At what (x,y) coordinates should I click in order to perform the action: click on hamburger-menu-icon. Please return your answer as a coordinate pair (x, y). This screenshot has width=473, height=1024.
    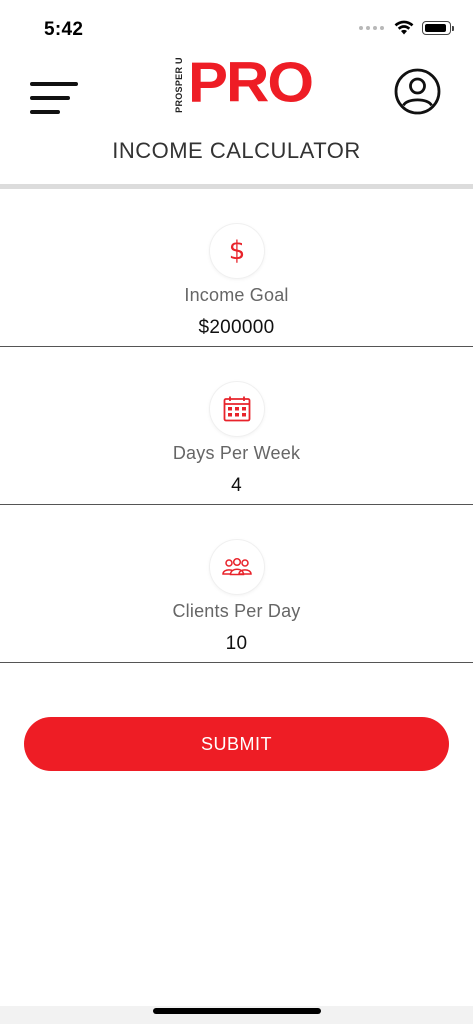
    Looking at the image, I should click on (55, 100).